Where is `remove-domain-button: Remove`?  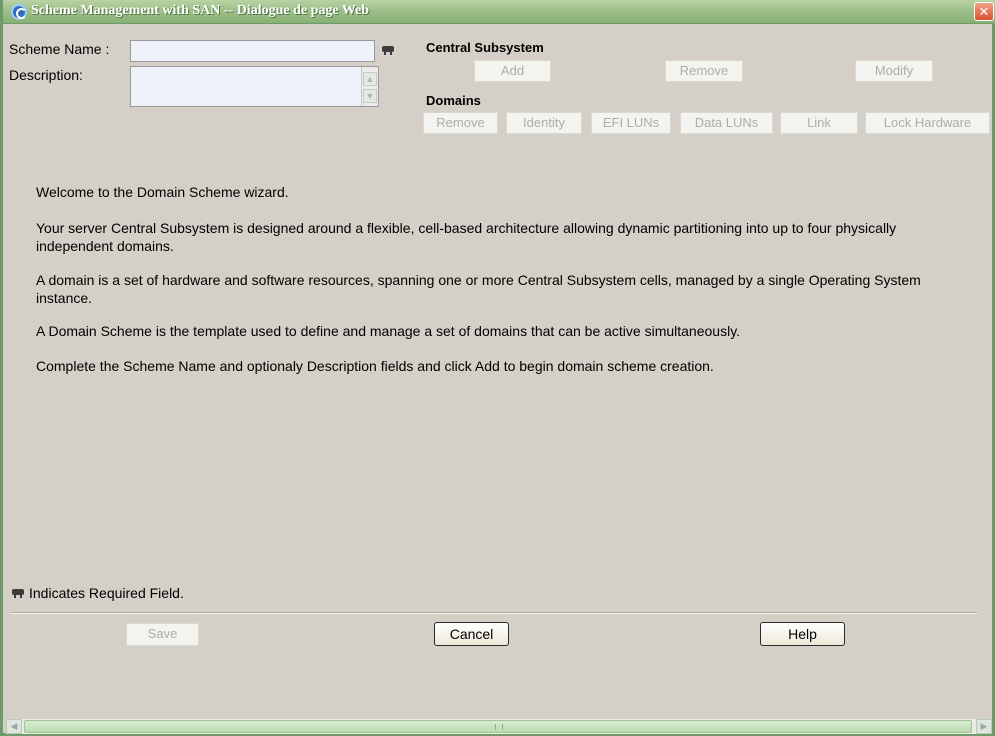
remove-domain-button: Remove is located at coordinates (460, 123).